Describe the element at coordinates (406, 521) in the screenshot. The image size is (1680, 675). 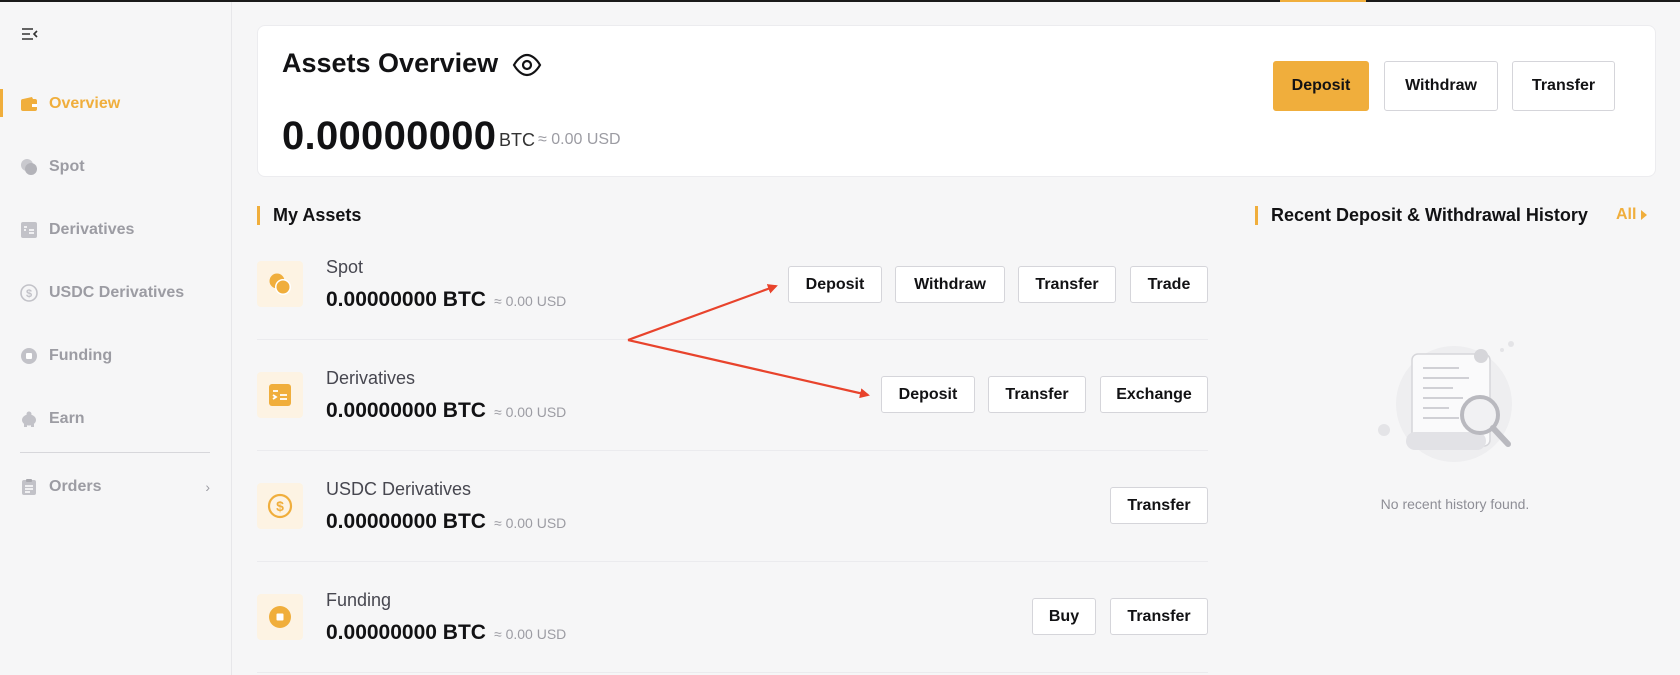
I see `asset-value-usdc-derivatives: 0.00000000 BTC` at that location.